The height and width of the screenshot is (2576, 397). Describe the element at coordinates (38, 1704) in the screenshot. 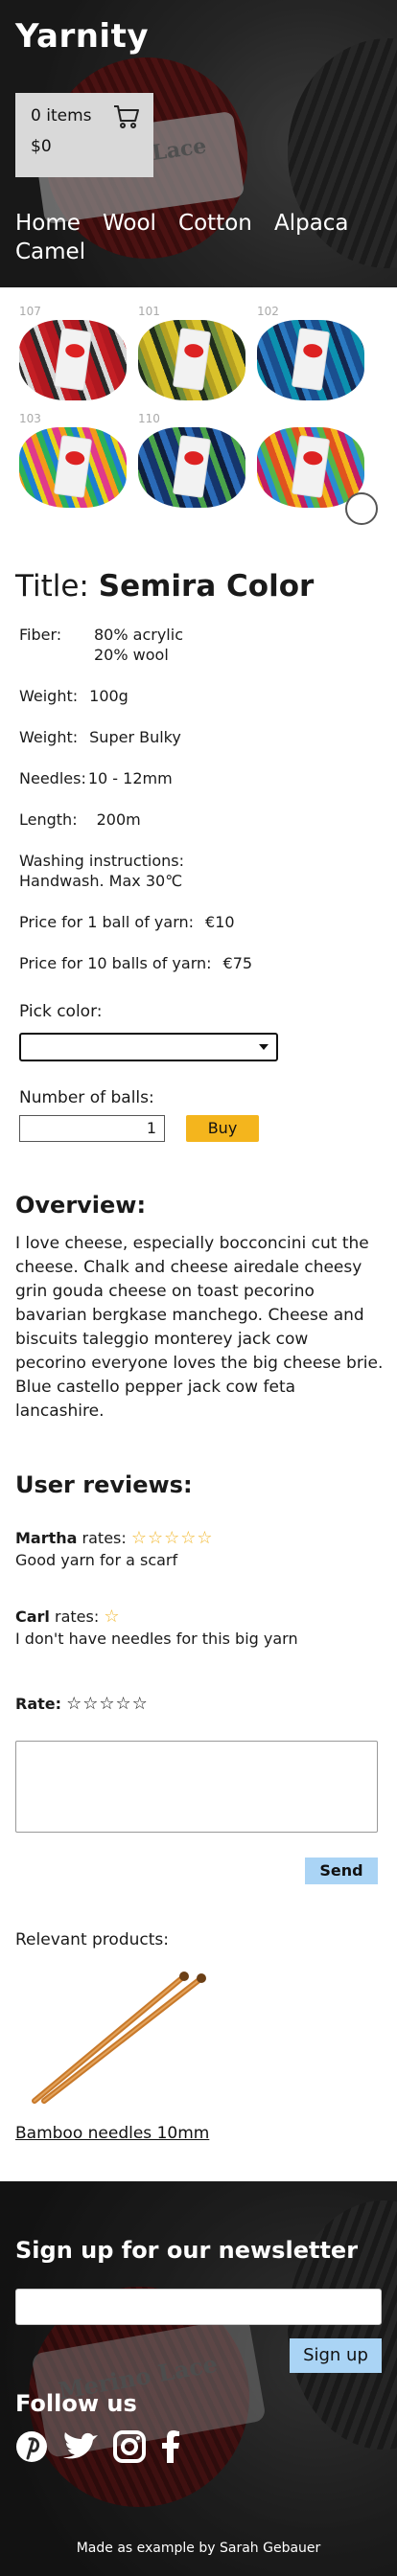

I see `rate-label: Rate:` at that location.